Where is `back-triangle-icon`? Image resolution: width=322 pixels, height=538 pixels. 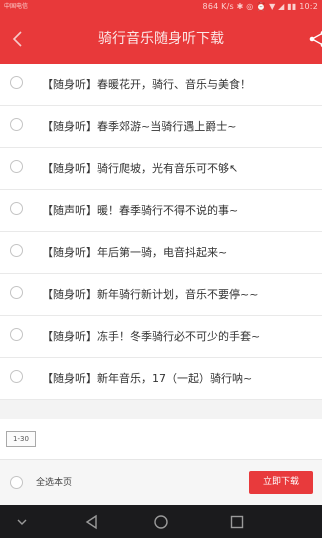 back-triangle-icon is located at coordinates (92, 522).